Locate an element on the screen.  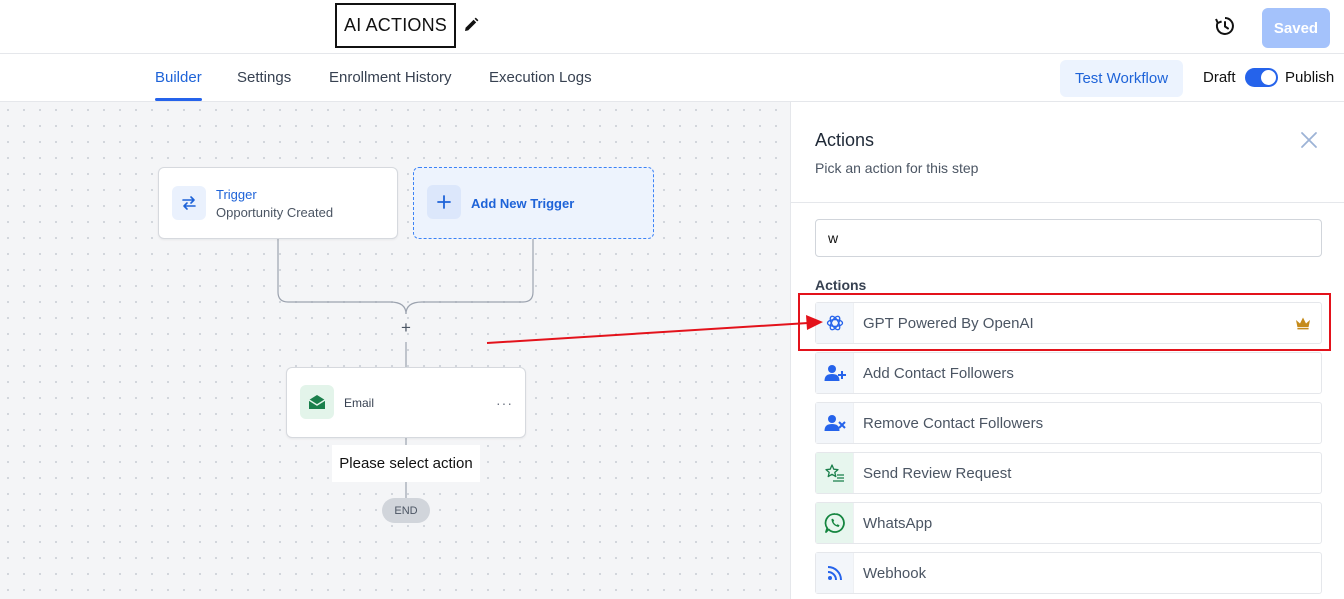
history-icon is located at coordinates (1225, 26).